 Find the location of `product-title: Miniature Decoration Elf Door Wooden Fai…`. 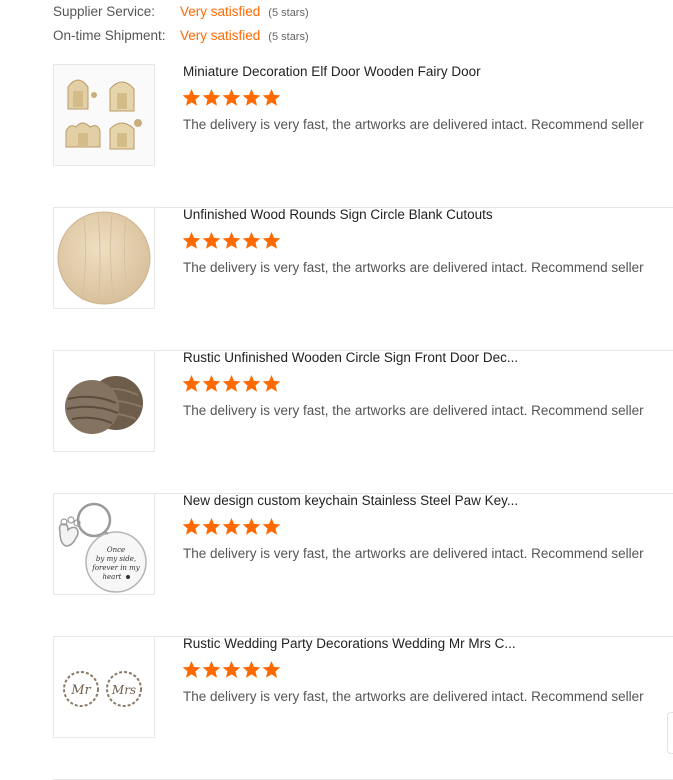

product-title: Miniature Decoration Elf Door Wooden Fai… is located at coordinates (332, 71).